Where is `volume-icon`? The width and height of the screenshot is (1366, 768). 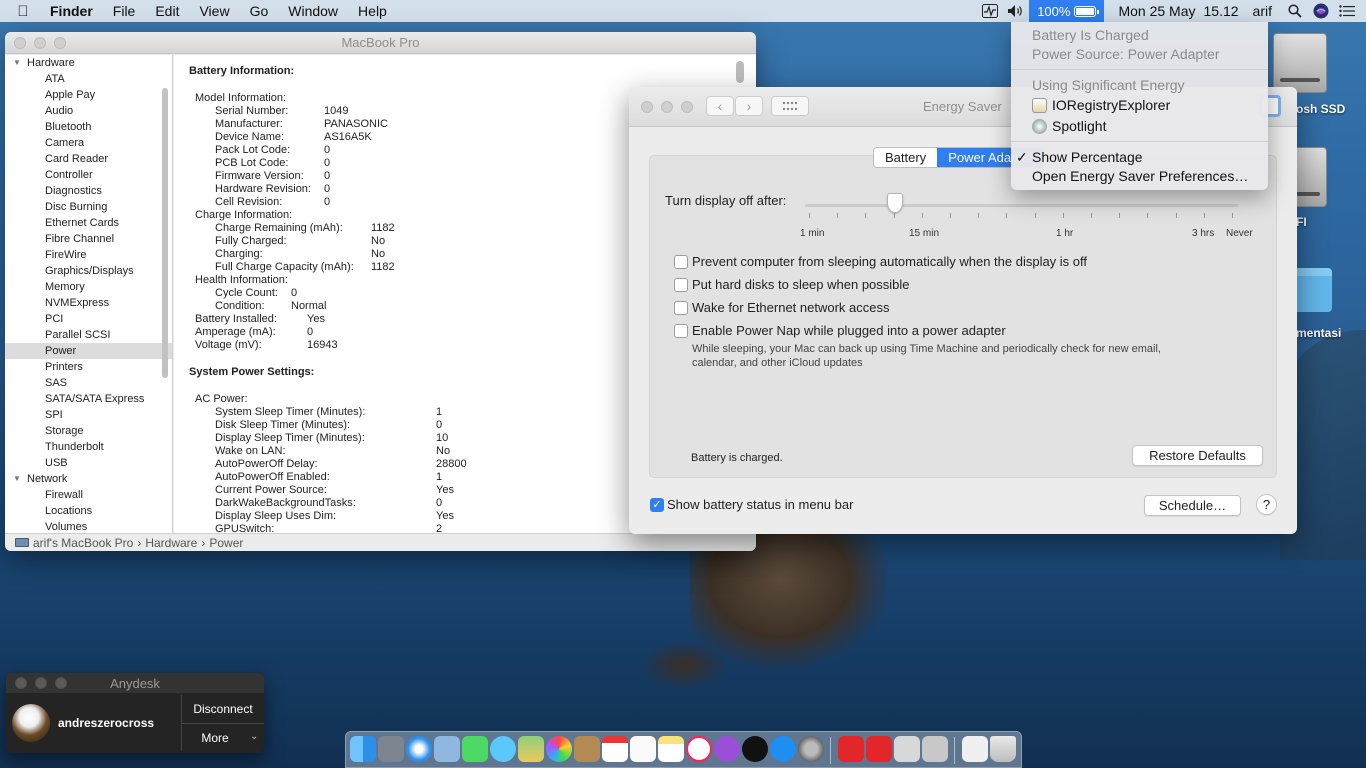 volume-icon is located at coordinates (1016, 11).